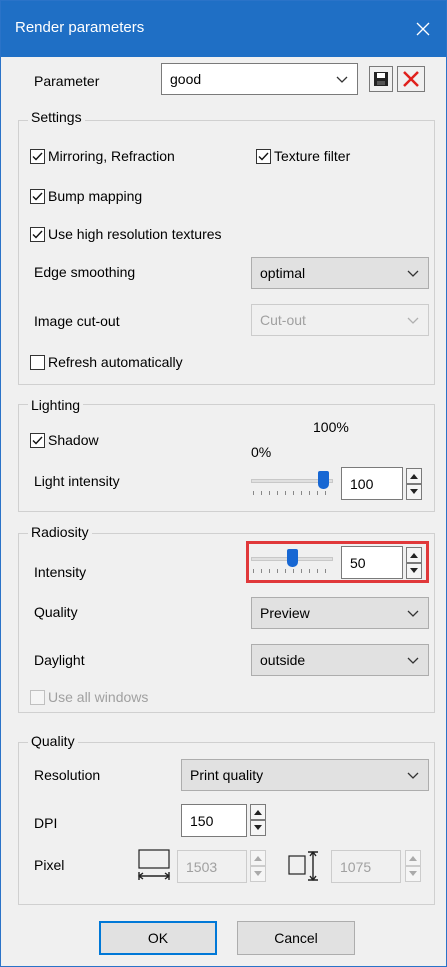 This screenshot has width=447, height=967. Describe the element at coordinates (292, 493) in the screenshot. I see `slider-ticks` at that location.